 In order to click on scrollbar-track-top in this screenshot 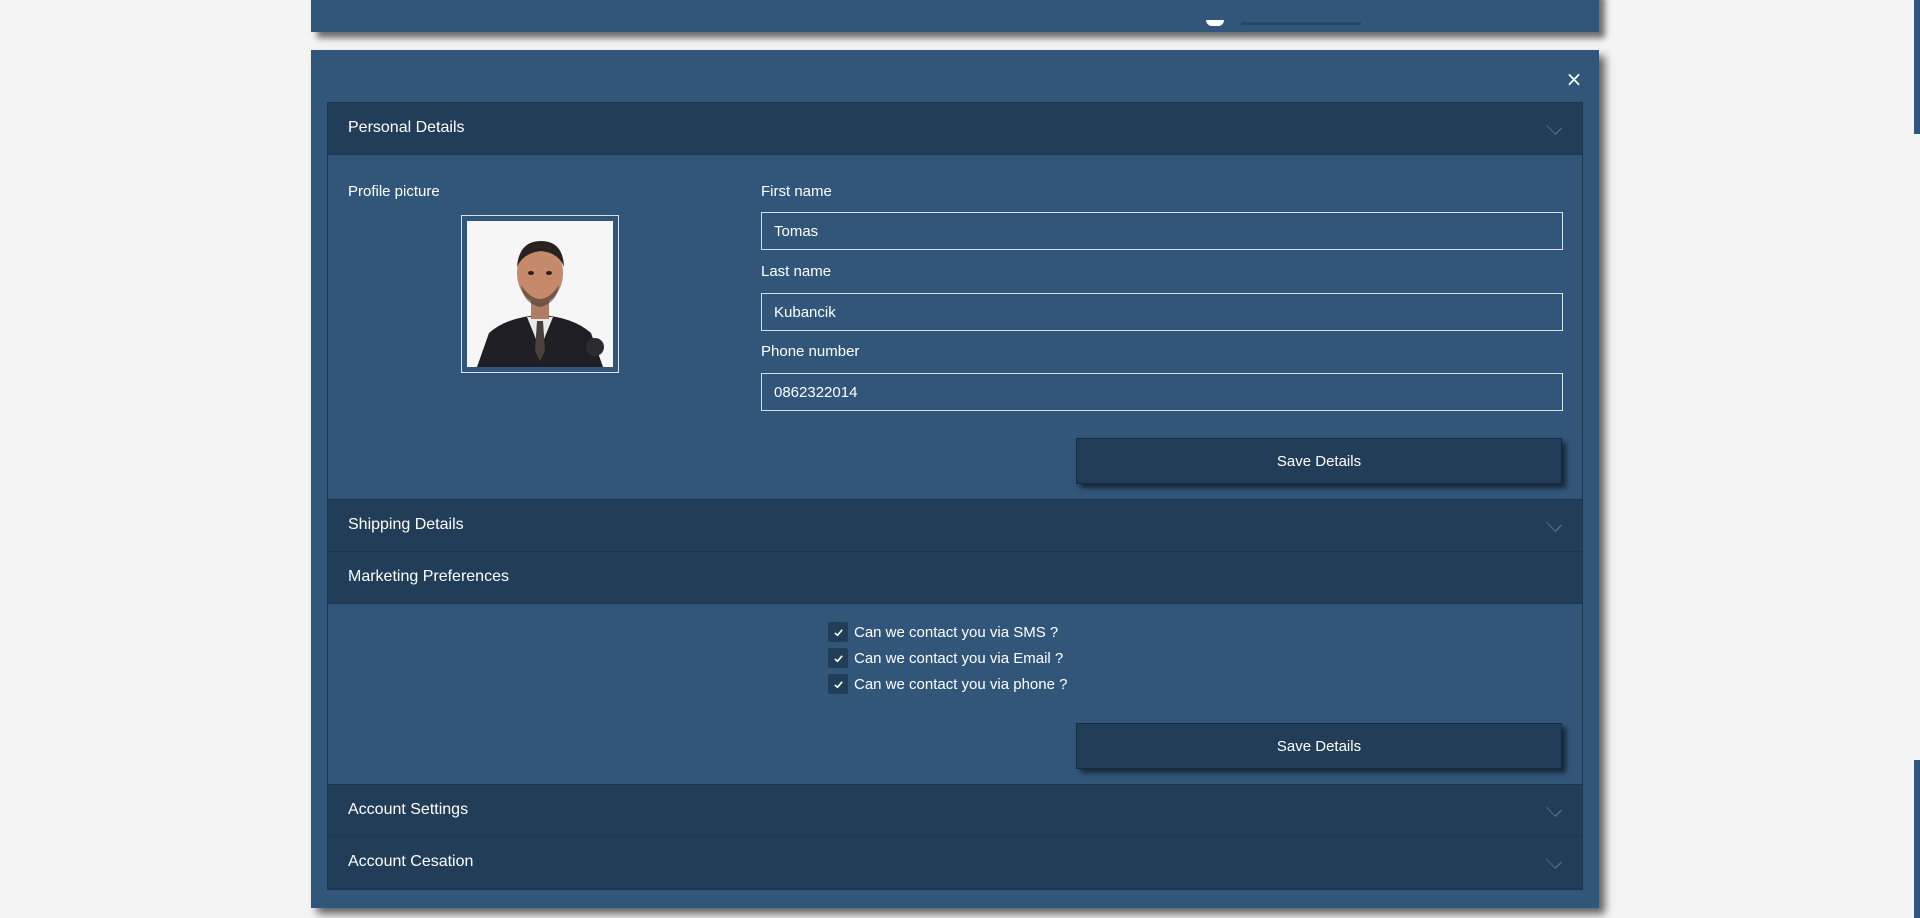, I will do `click(1917, 67)`.